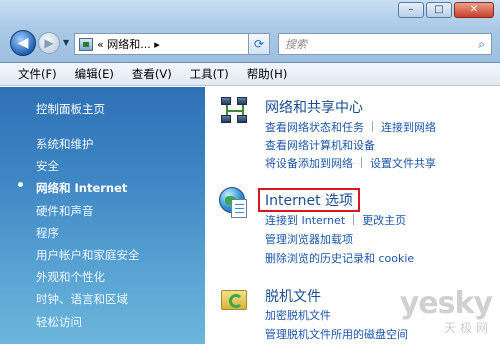 This screenshot has width=500, height=344. I want to click on link-encrypt-offline-files: 加密脱机文件, so click(298, 315).